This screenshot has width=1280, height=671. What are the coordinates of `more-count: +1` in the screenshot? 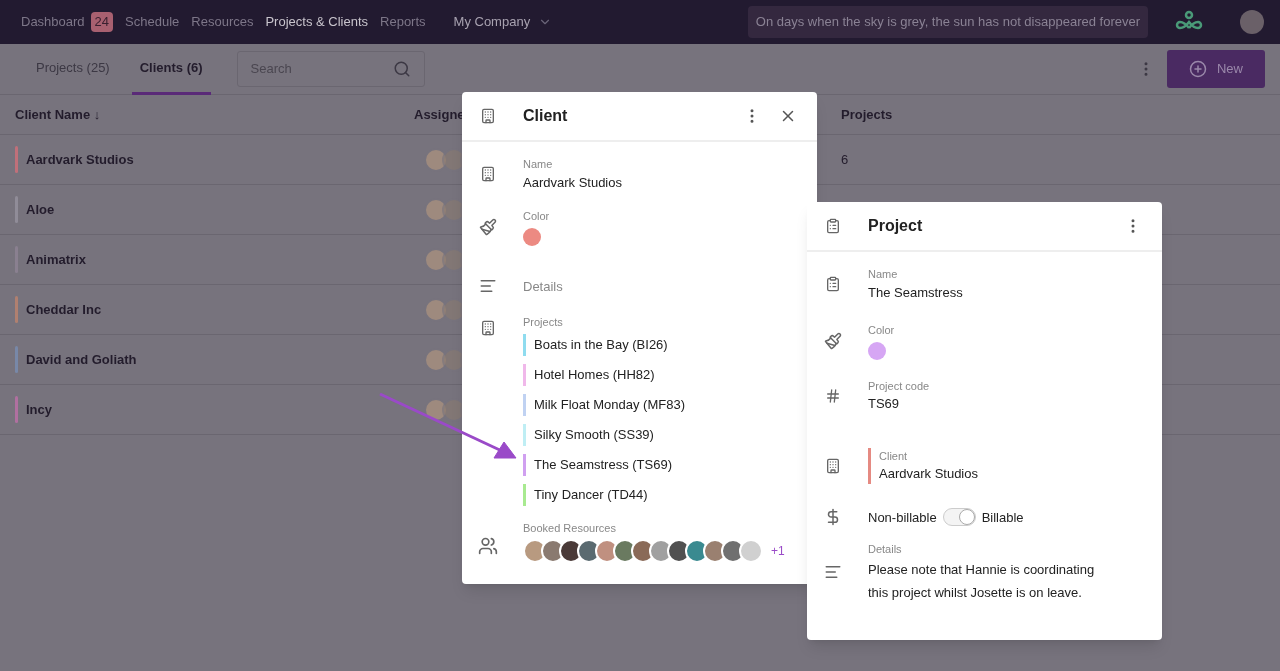 It's located at (778, 550).